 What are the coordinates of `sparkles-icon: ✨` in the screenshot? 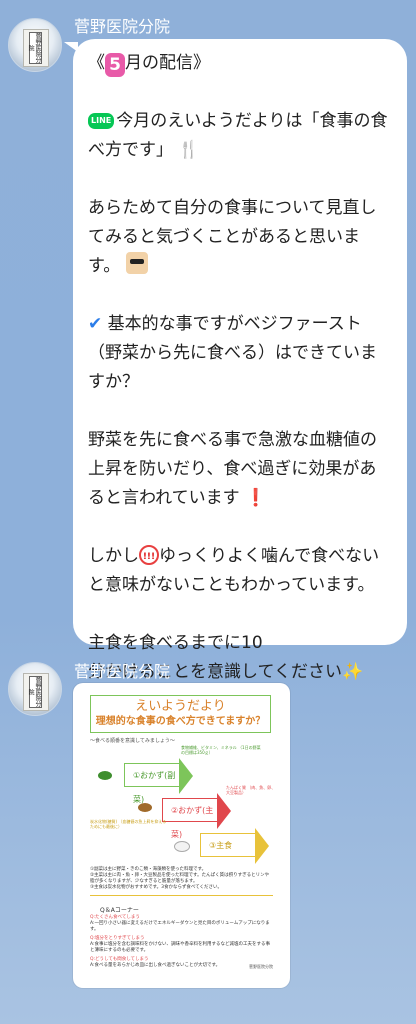 It's located at (352, 672).